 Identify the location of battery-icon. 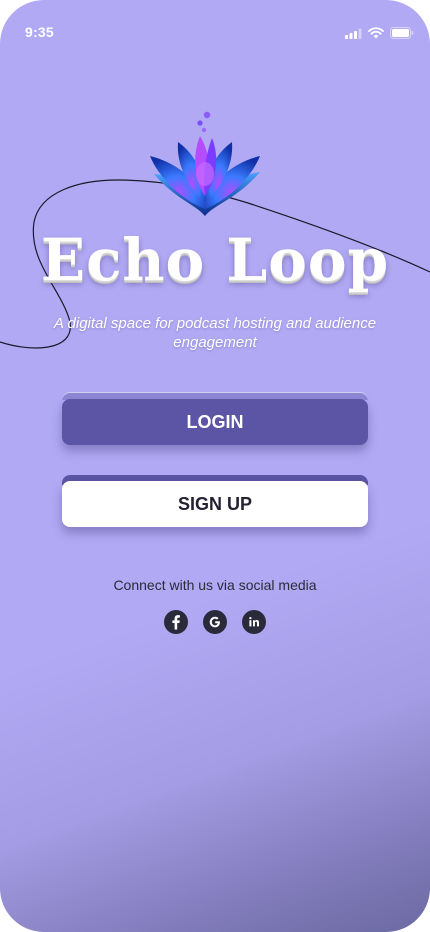
(402, 35).